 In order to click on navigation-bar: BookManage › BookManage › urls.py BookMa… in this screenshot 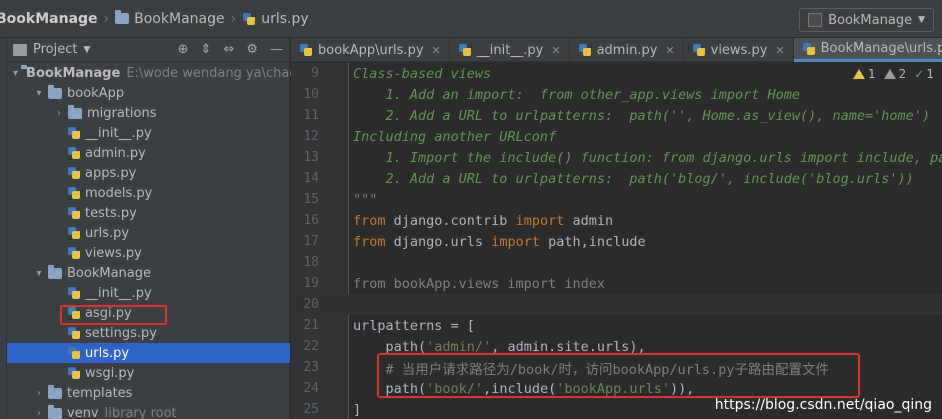, I will do `click(471, 19)`.